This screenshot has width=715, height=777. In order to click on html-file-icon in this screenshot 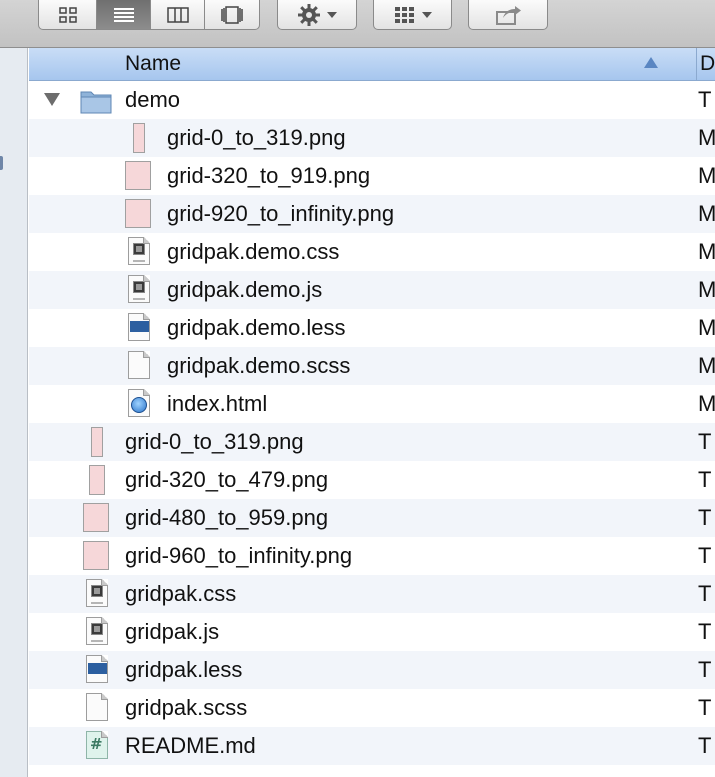, I will do `click(139, 403)`.